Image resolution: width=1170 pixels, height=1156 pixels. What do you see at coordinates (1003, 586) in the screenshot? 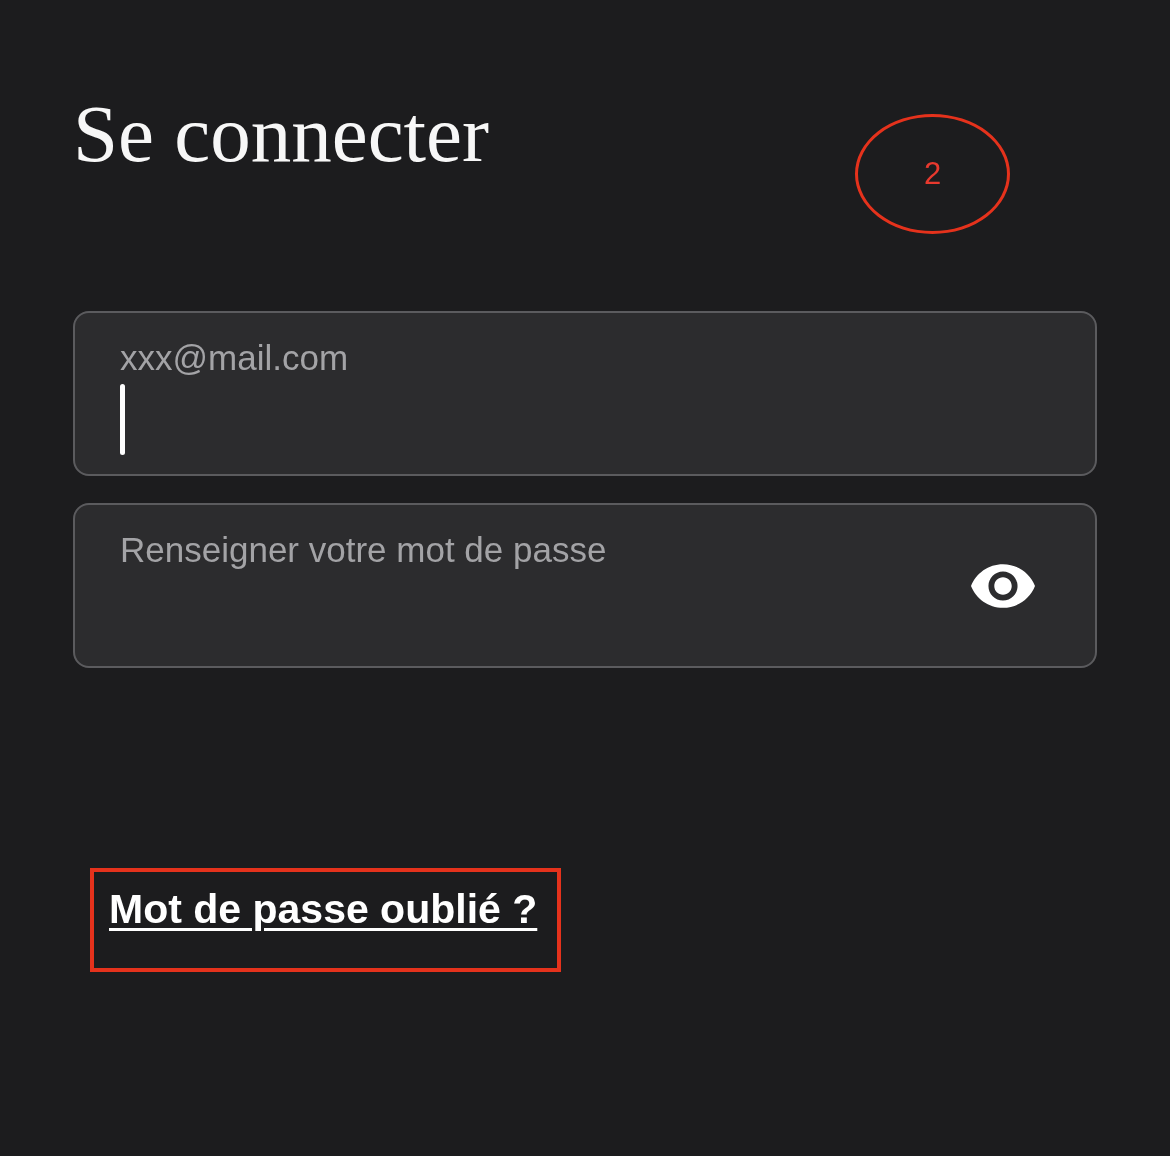
I see `eye-icon` at bounding box center [1003, 586].